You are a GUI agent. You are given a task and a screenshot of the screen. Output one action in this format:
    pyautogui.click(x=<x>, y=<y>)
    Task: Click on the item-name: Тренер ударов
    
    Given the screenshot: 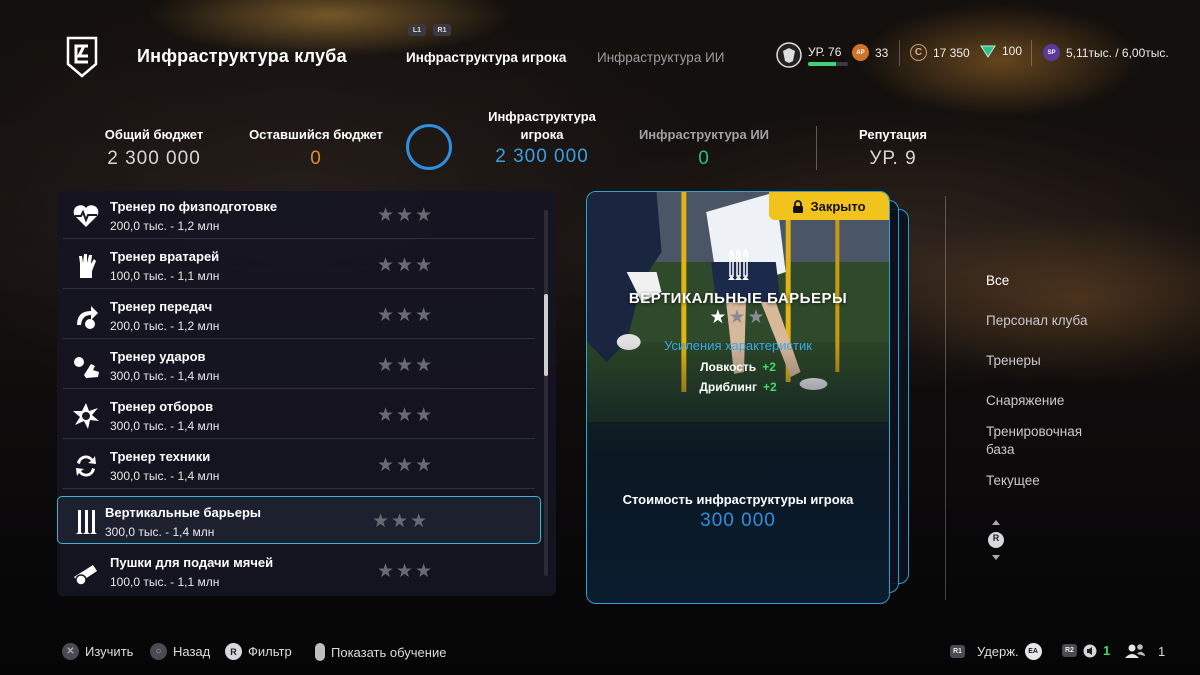 What is the action you would take?
    pyautogui.click(x=158, y=356)
    